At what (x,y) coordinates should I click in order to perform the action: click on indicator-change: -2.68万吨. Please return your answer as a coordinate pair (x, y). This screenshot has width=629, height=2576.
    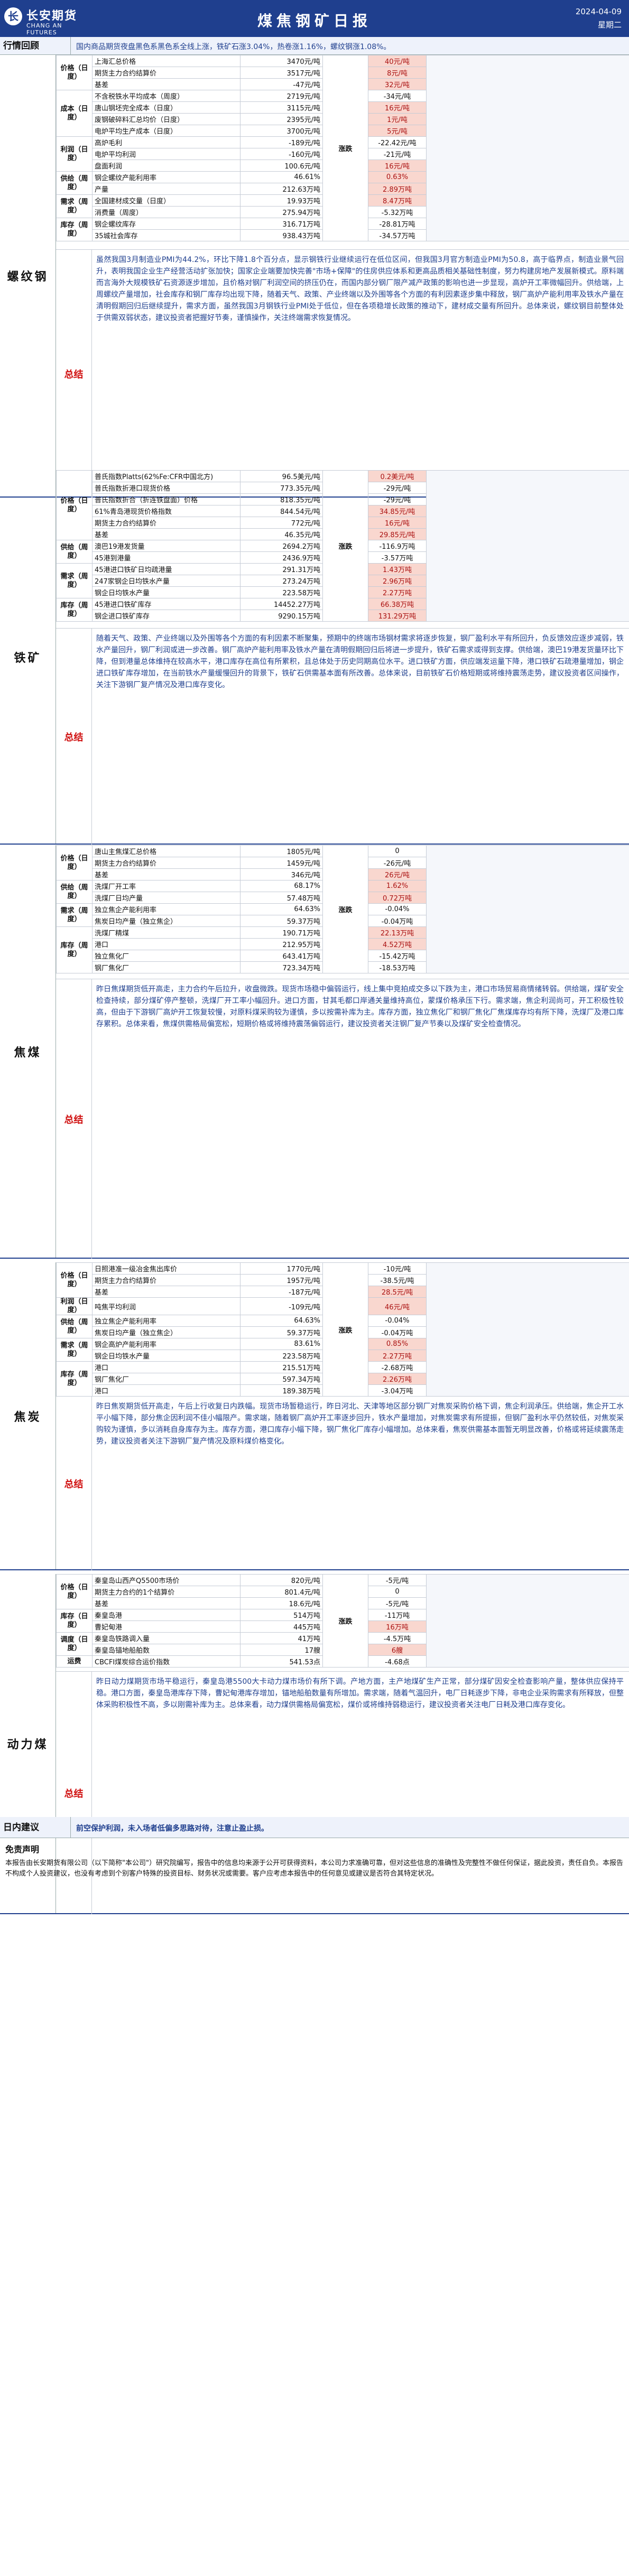
    Looking at the image, I should click on (397, 1367).